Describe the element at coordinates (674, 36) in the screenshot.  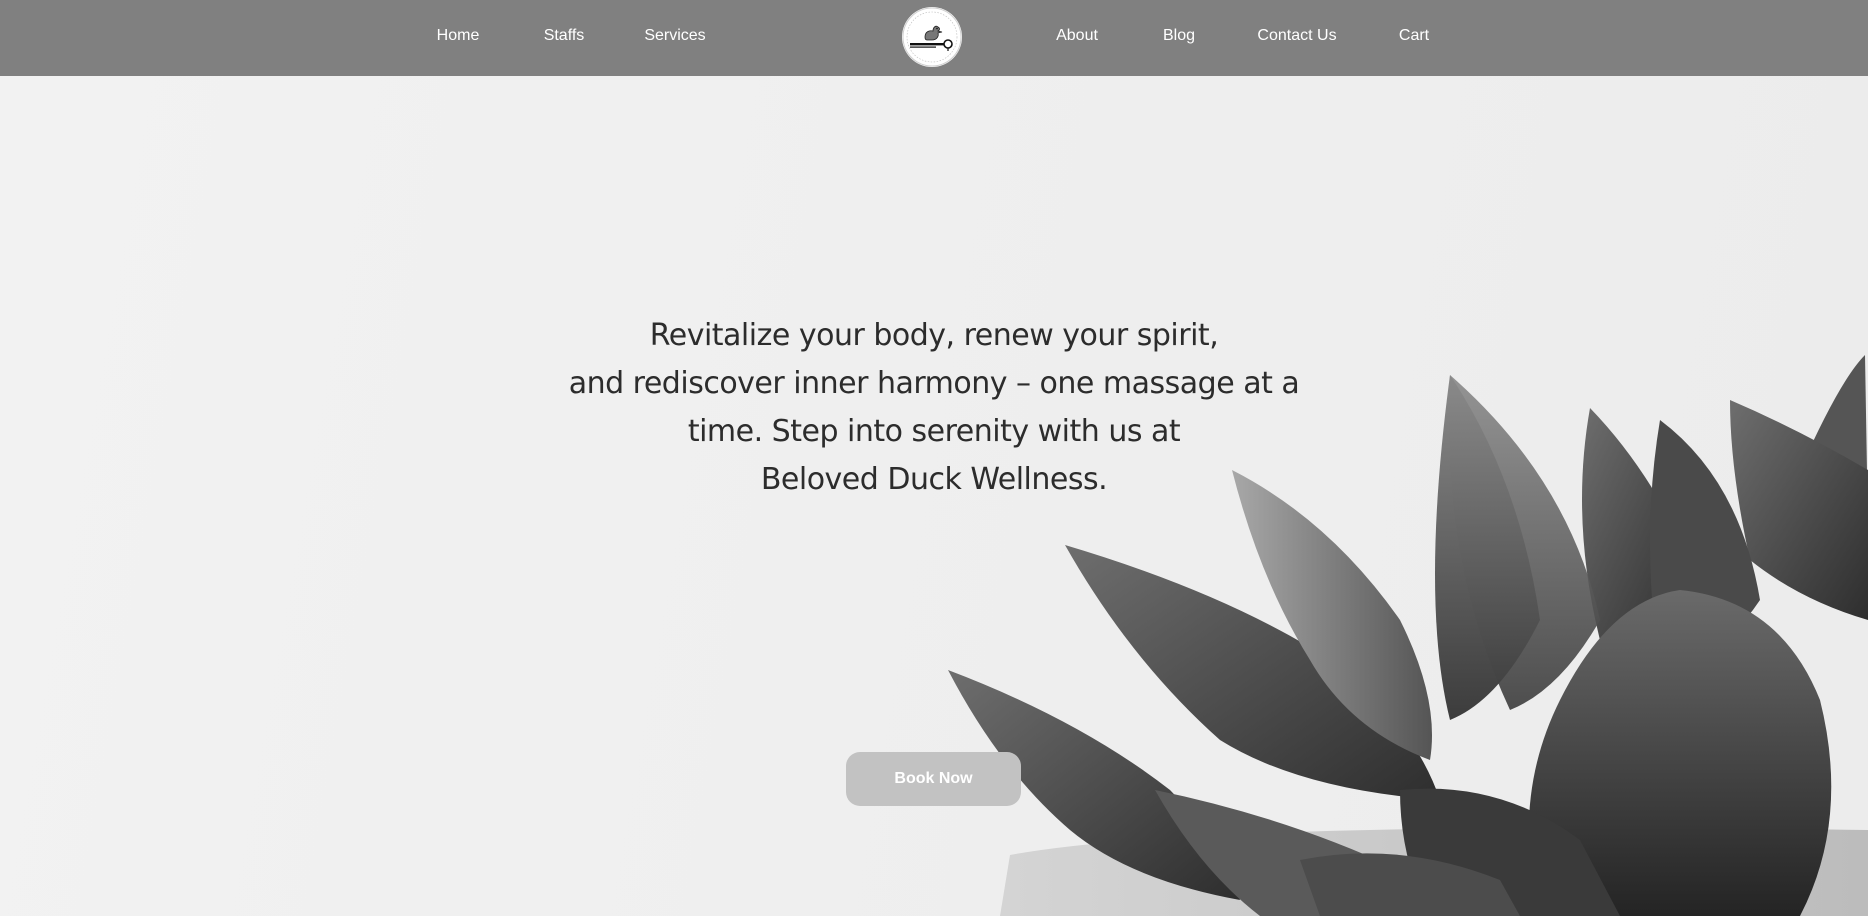
I see `nav-link-services: Services` at that location.